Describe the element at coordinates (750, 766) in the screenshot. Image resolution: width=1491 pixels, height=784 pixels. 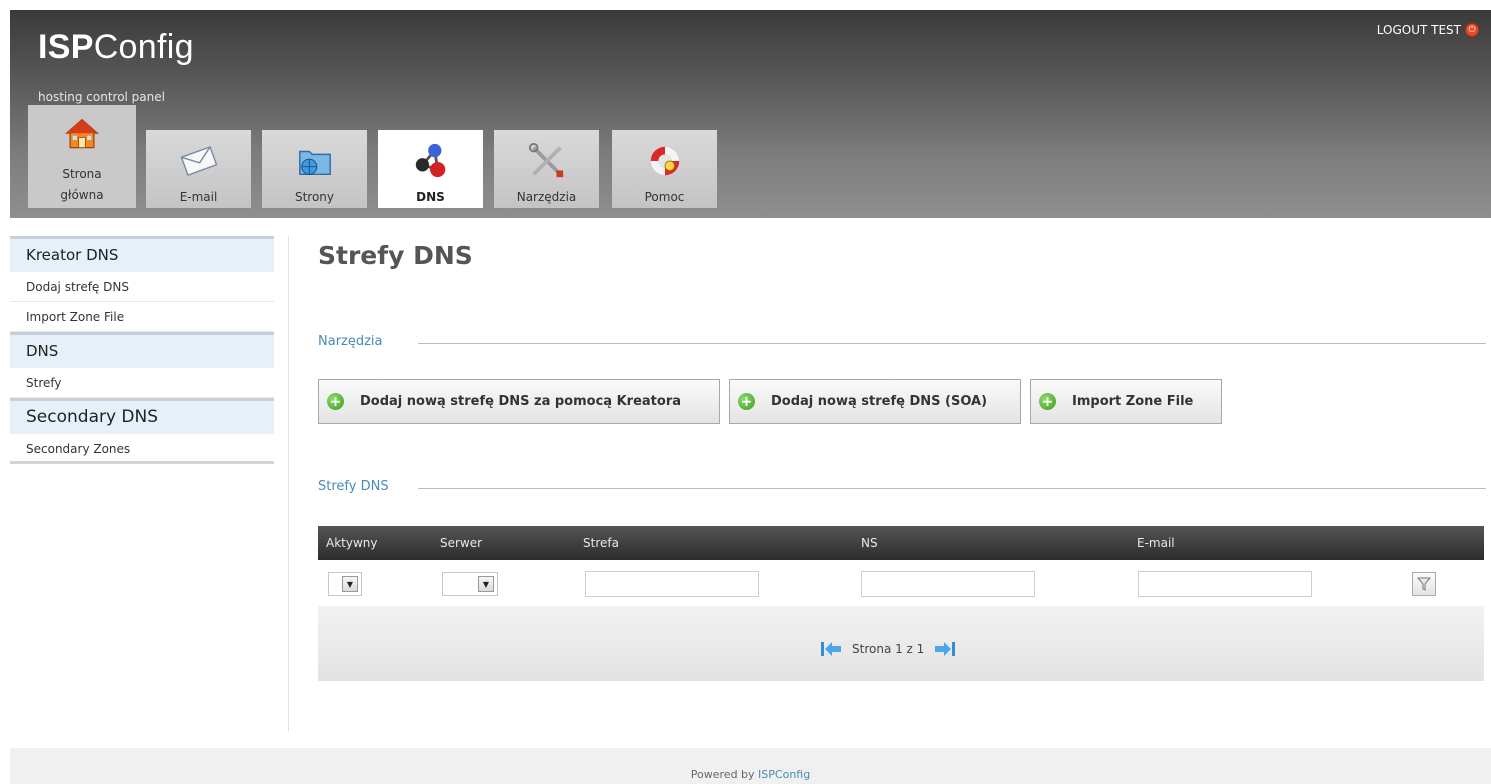
I see `footer: Powered by ISPConfig` at that location.